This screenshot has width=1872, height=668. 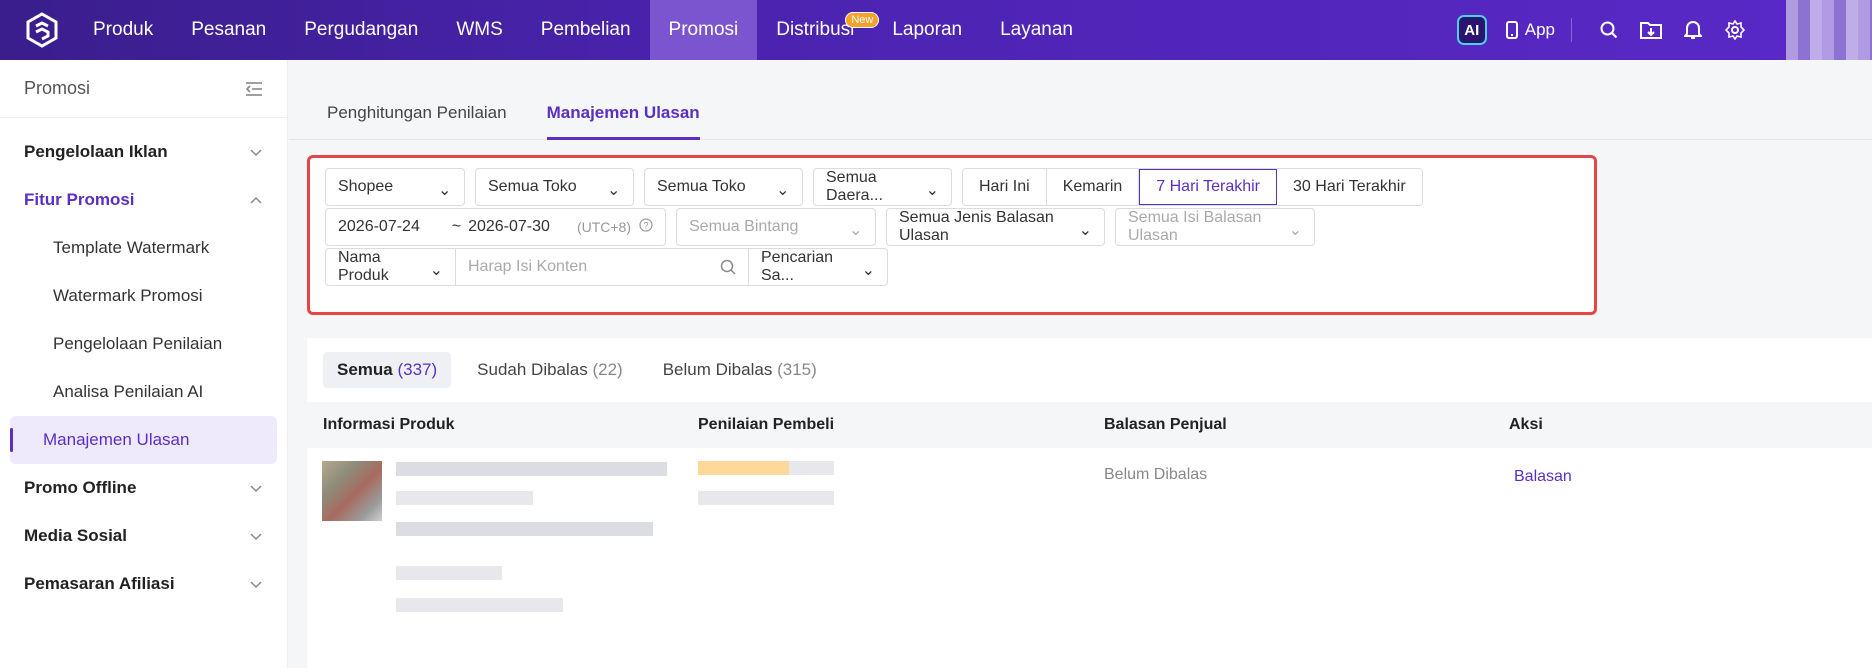 I want to click on sidebar-group-label: Promo Offline, so click(x=80, y=487).